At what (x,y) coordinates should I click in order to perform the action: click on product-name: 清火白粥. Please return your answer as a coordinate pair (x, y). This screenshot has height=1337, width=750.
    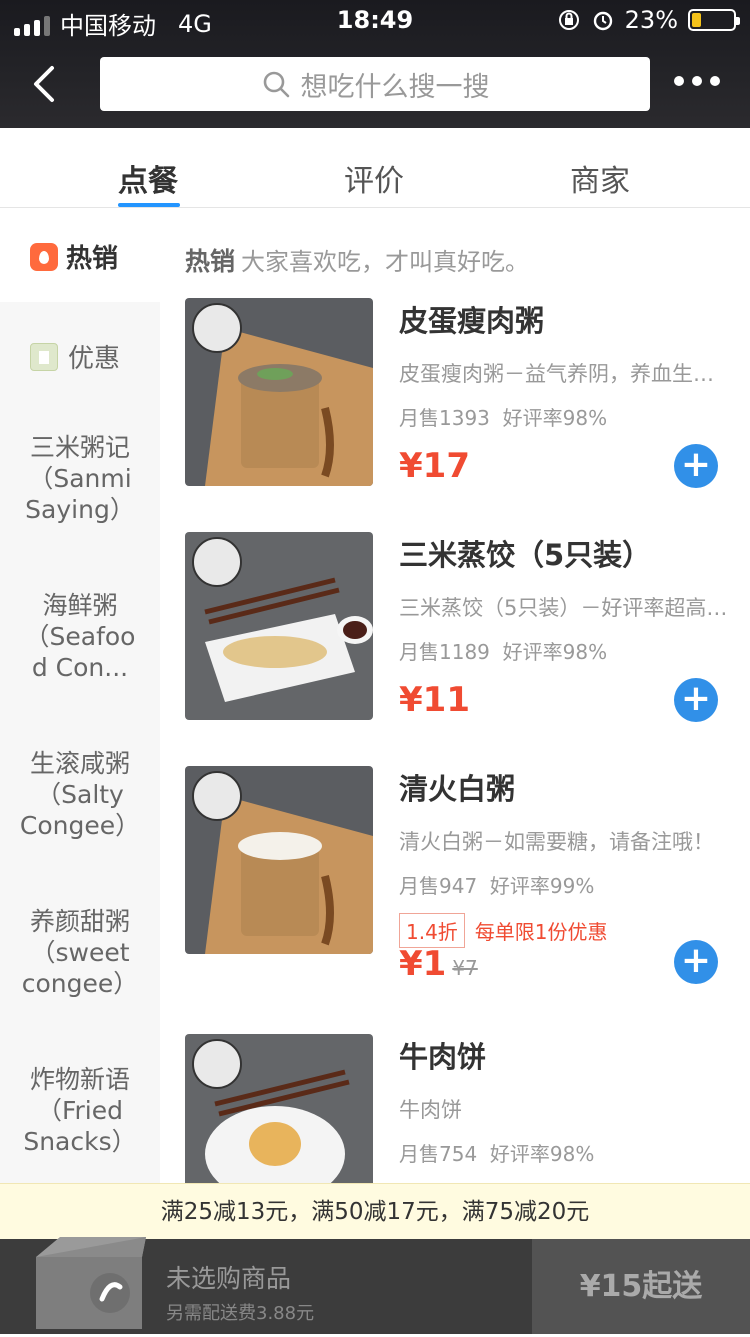
    Looking at the image, I should click on (457, 789).